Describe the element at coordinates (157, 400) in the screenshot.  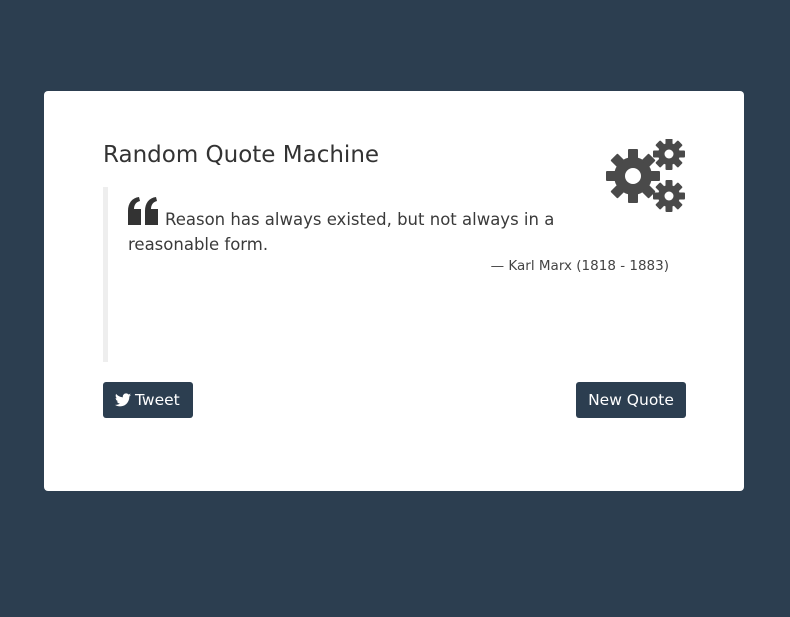
I see `tweet-label: Tweet` at that location.